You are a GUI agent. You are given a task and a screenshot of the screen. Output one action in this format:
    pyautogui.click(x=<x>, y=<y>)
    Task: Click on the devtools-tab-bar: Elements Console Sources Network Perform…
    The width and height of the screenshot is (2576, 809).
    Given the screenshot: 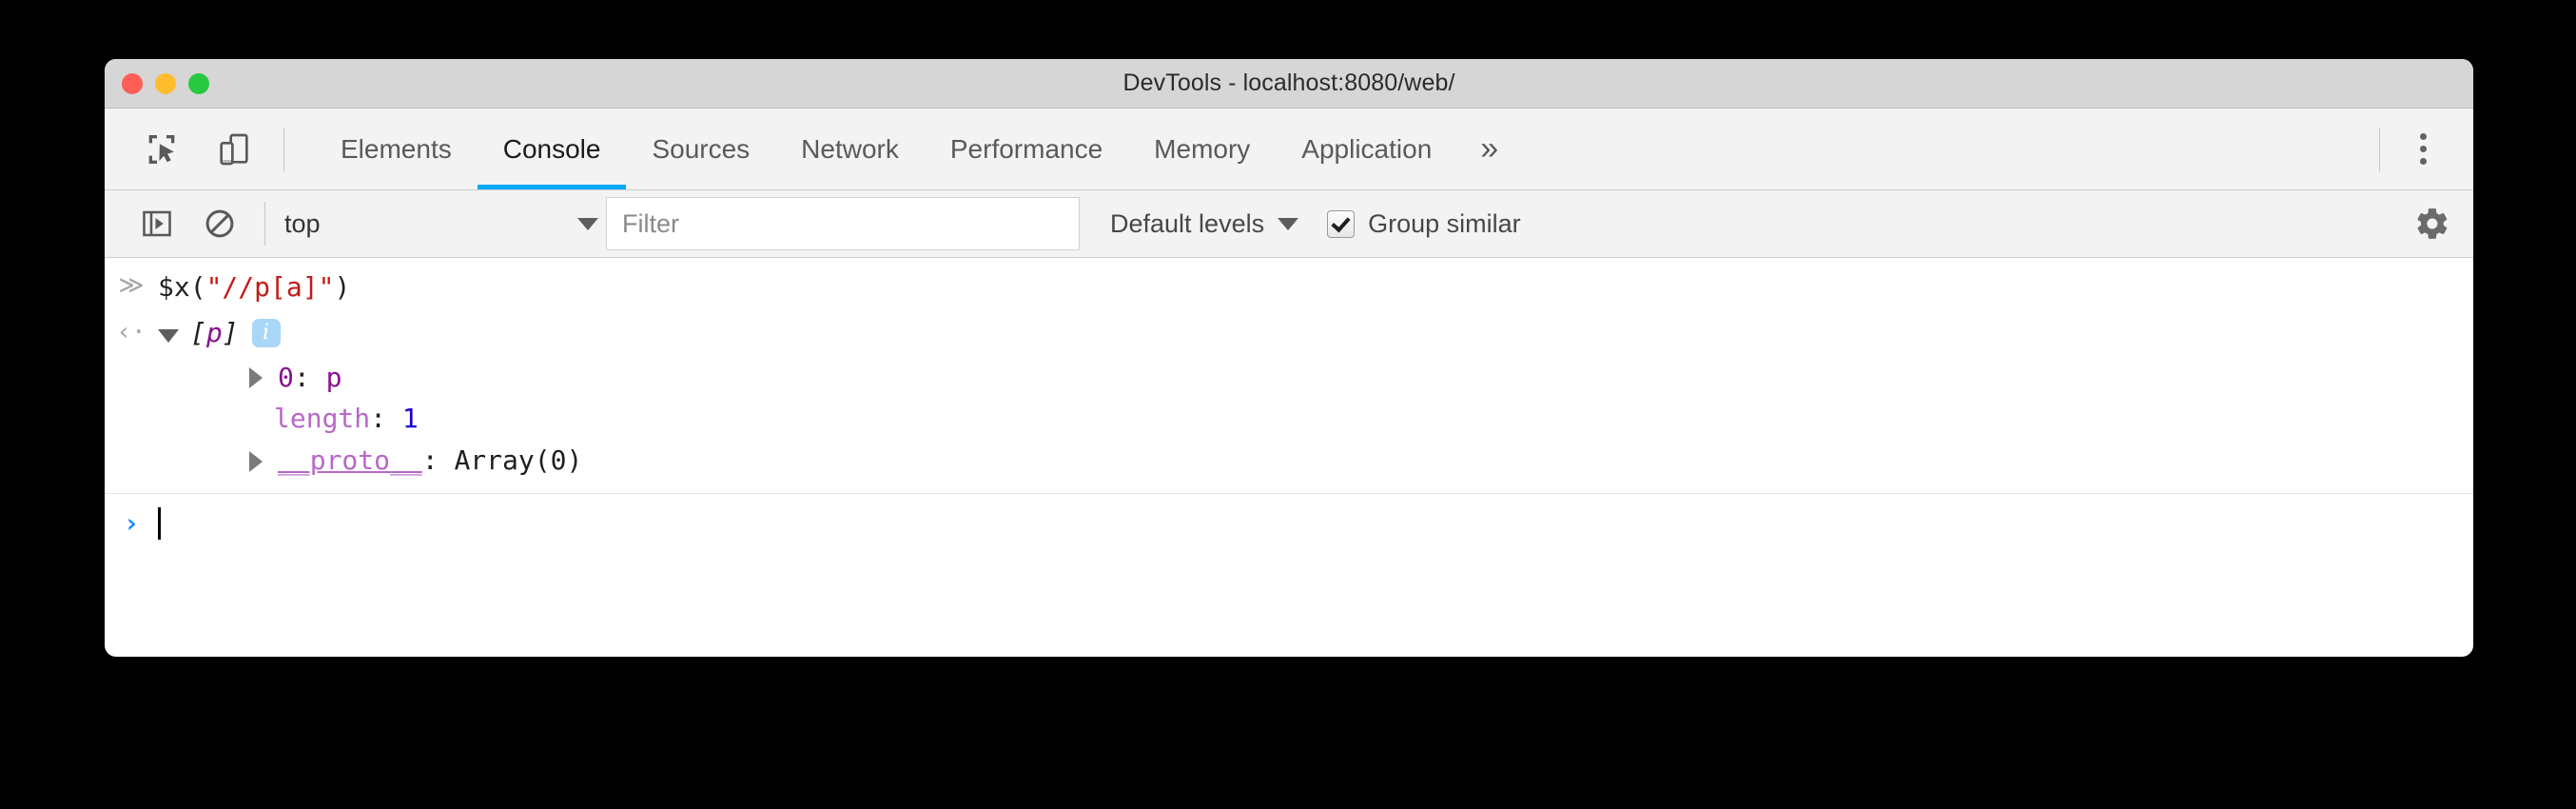 What is the action you would take?
    pyautogui.click(x=1289, y=149)
    